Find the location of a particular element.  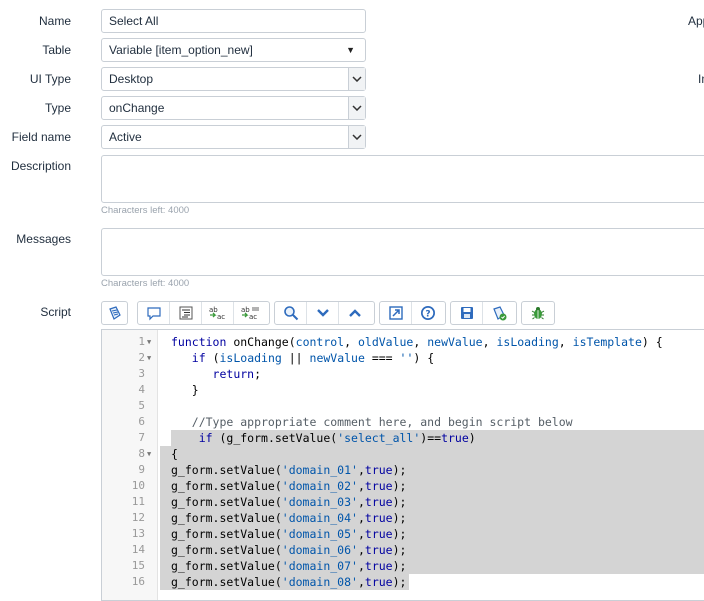

script-debugger-icon is located at coordinates (499, 313).